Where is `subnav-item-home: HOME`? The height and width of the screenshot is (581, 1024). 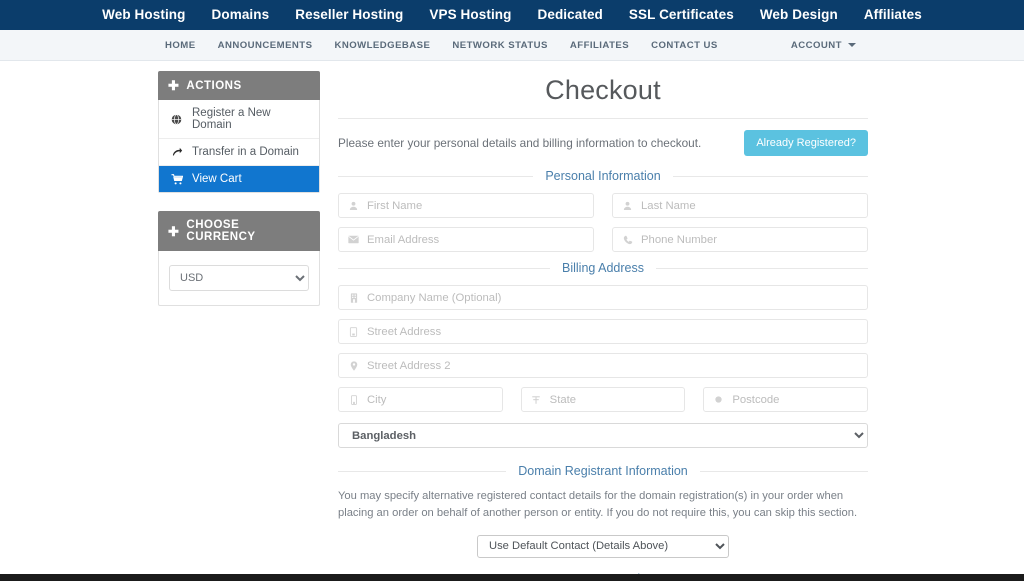 subnav-item-home: HOME is located at coordinates (180, 45).